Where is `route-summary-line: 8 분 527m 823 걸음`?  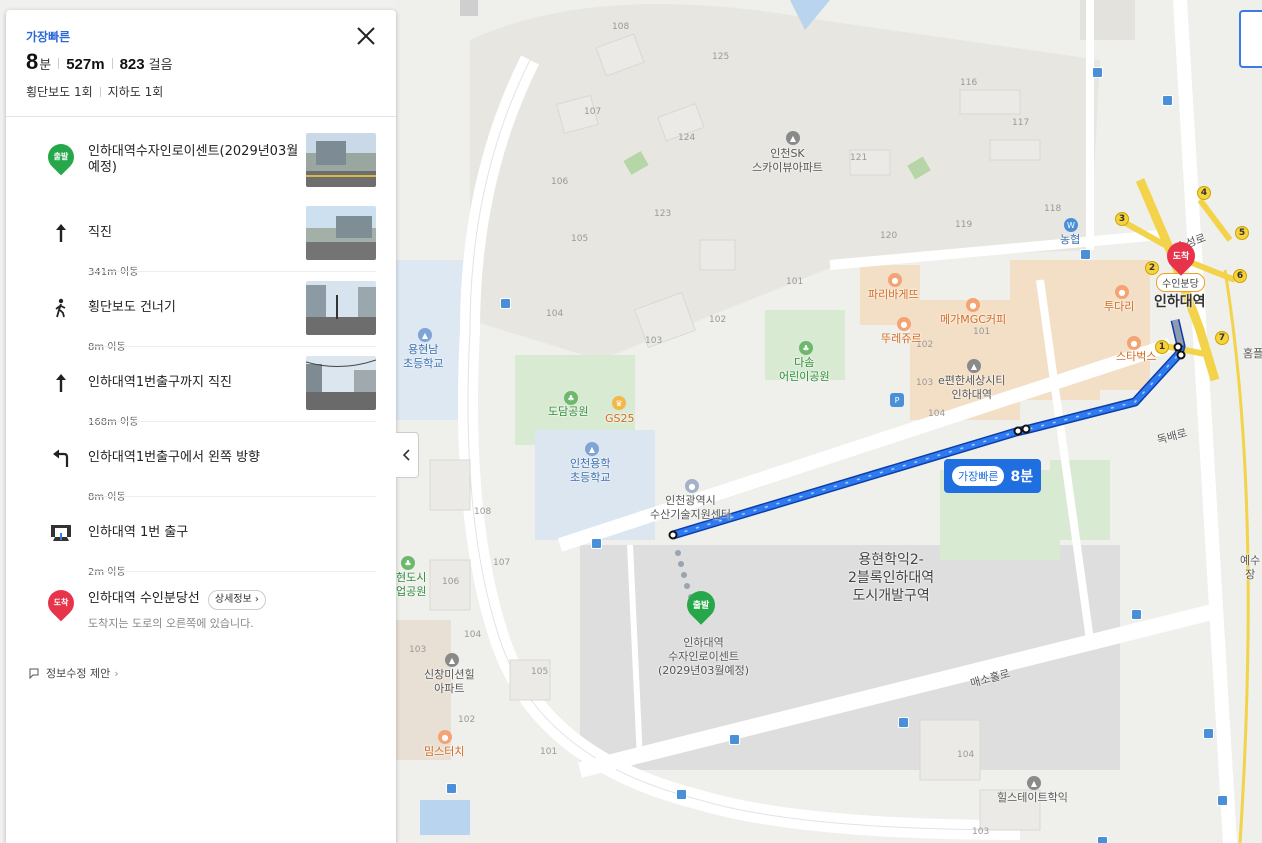 route-summary-line: 8 분 527m 823 걸음 is located at coordinates (201, 62).